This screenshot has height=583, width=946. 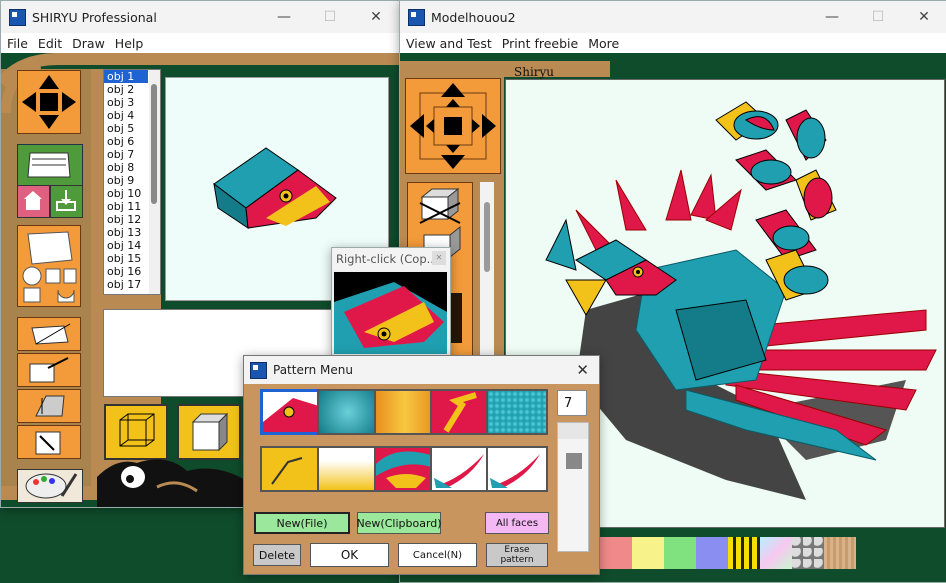 I want to click on list-item: obj 4, so click(x=126, y=115).